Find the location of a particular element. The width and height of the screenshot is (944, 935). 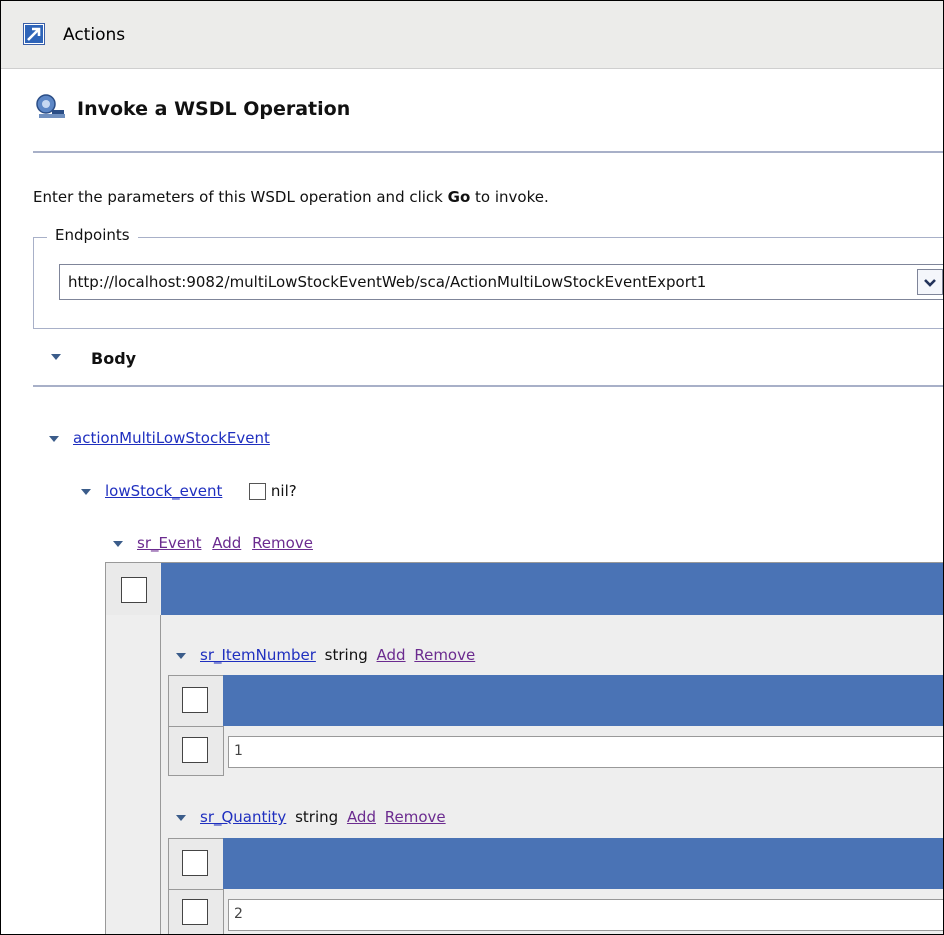

nil-label: nil? is located at coordinates (283, 491).